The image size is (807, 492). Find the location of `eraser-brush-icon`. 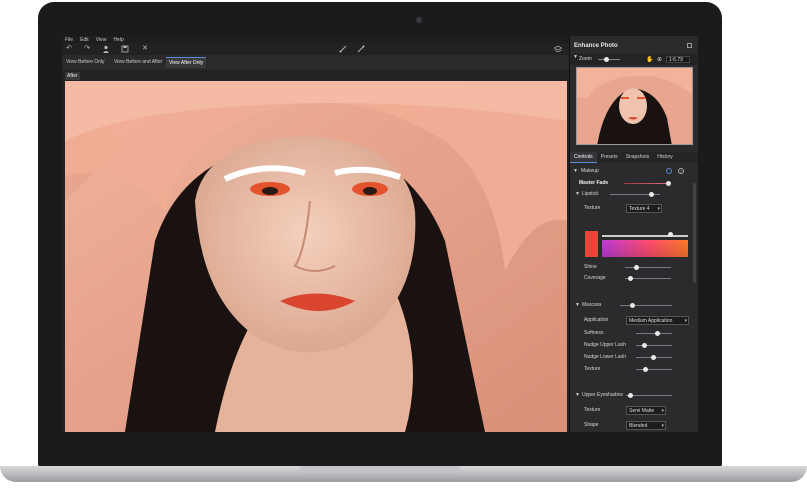

eraser-brush-icon is located at coordinates (361, 49).